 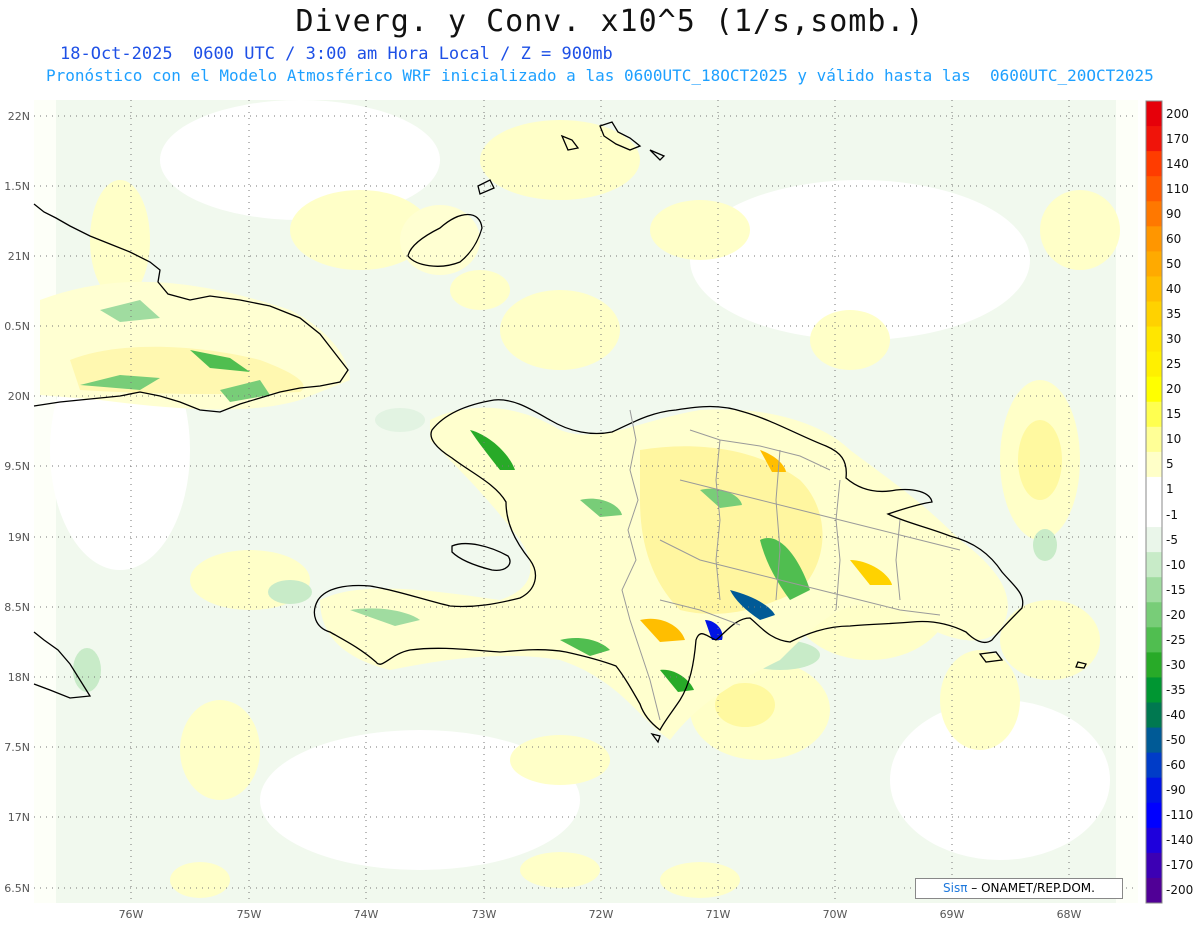 What do you see at coordinates (19, 256) in the screenshot?
I see `lat-label: 21N` at bounding box center [19, 256].